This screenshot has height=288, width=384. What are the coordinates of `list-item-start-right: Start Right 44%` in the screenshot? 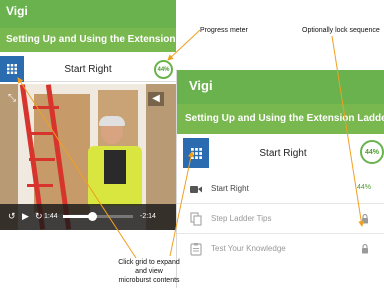 It's located at (280, 189).